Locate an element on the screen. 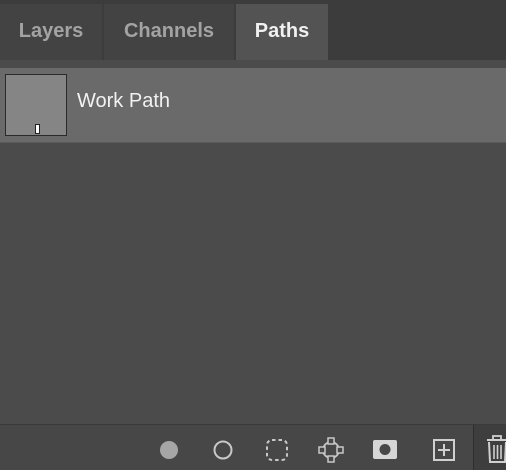 Image resolution: width=506 pixels, height=470 pixels. delete-path-button is located at coordinates (489, 447).